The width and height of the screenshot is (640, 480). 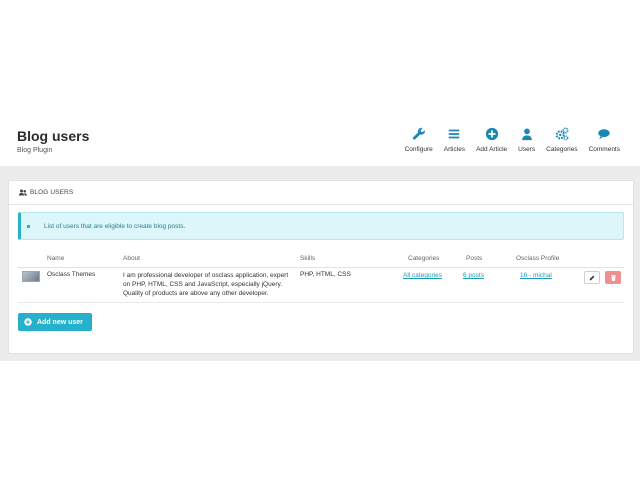 What do you see at coordinates (538, 258) in the screenshot?
I see `col-profile: Osclass Profile` at bounding box center [538, 258].